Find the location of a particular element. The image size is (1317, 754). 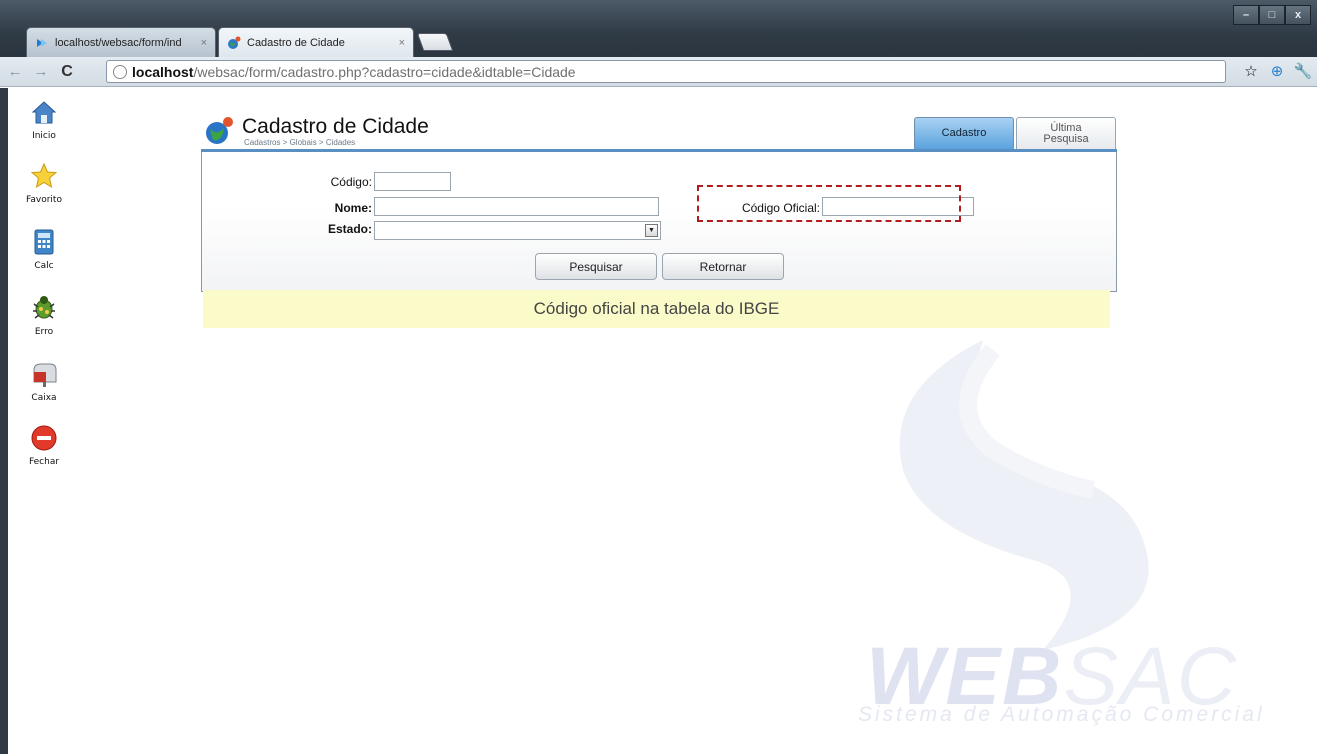

back-button: ← is located at coordinates (15, 72).